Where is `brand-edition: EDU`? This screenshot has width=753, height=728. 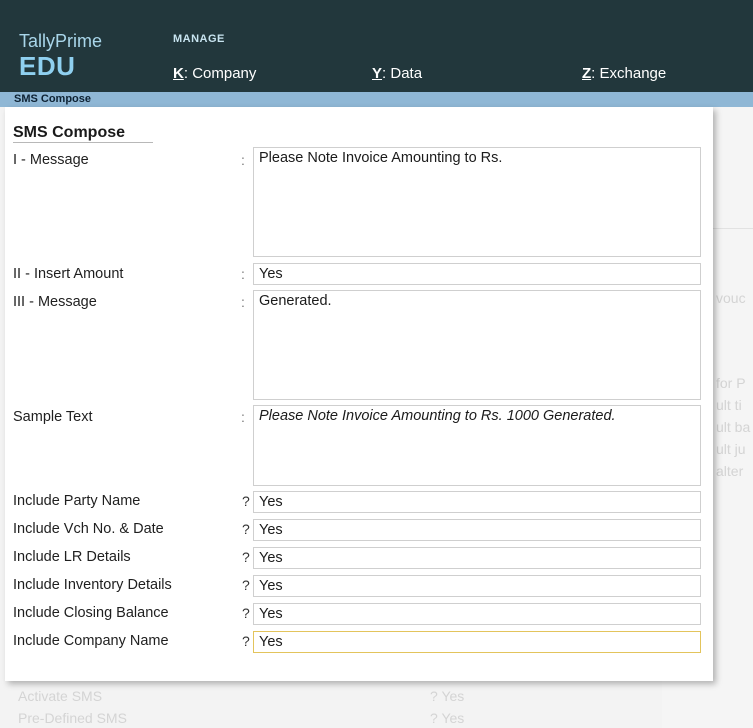
brand-edition: EDU is located at coordinates (47, 66).